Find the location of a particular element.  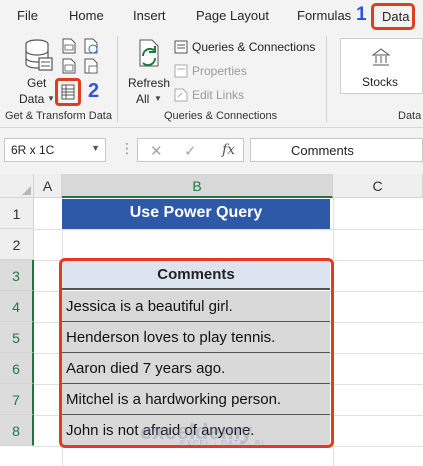

edit-links-button: Edit Links is located at coordinates (209, 95).